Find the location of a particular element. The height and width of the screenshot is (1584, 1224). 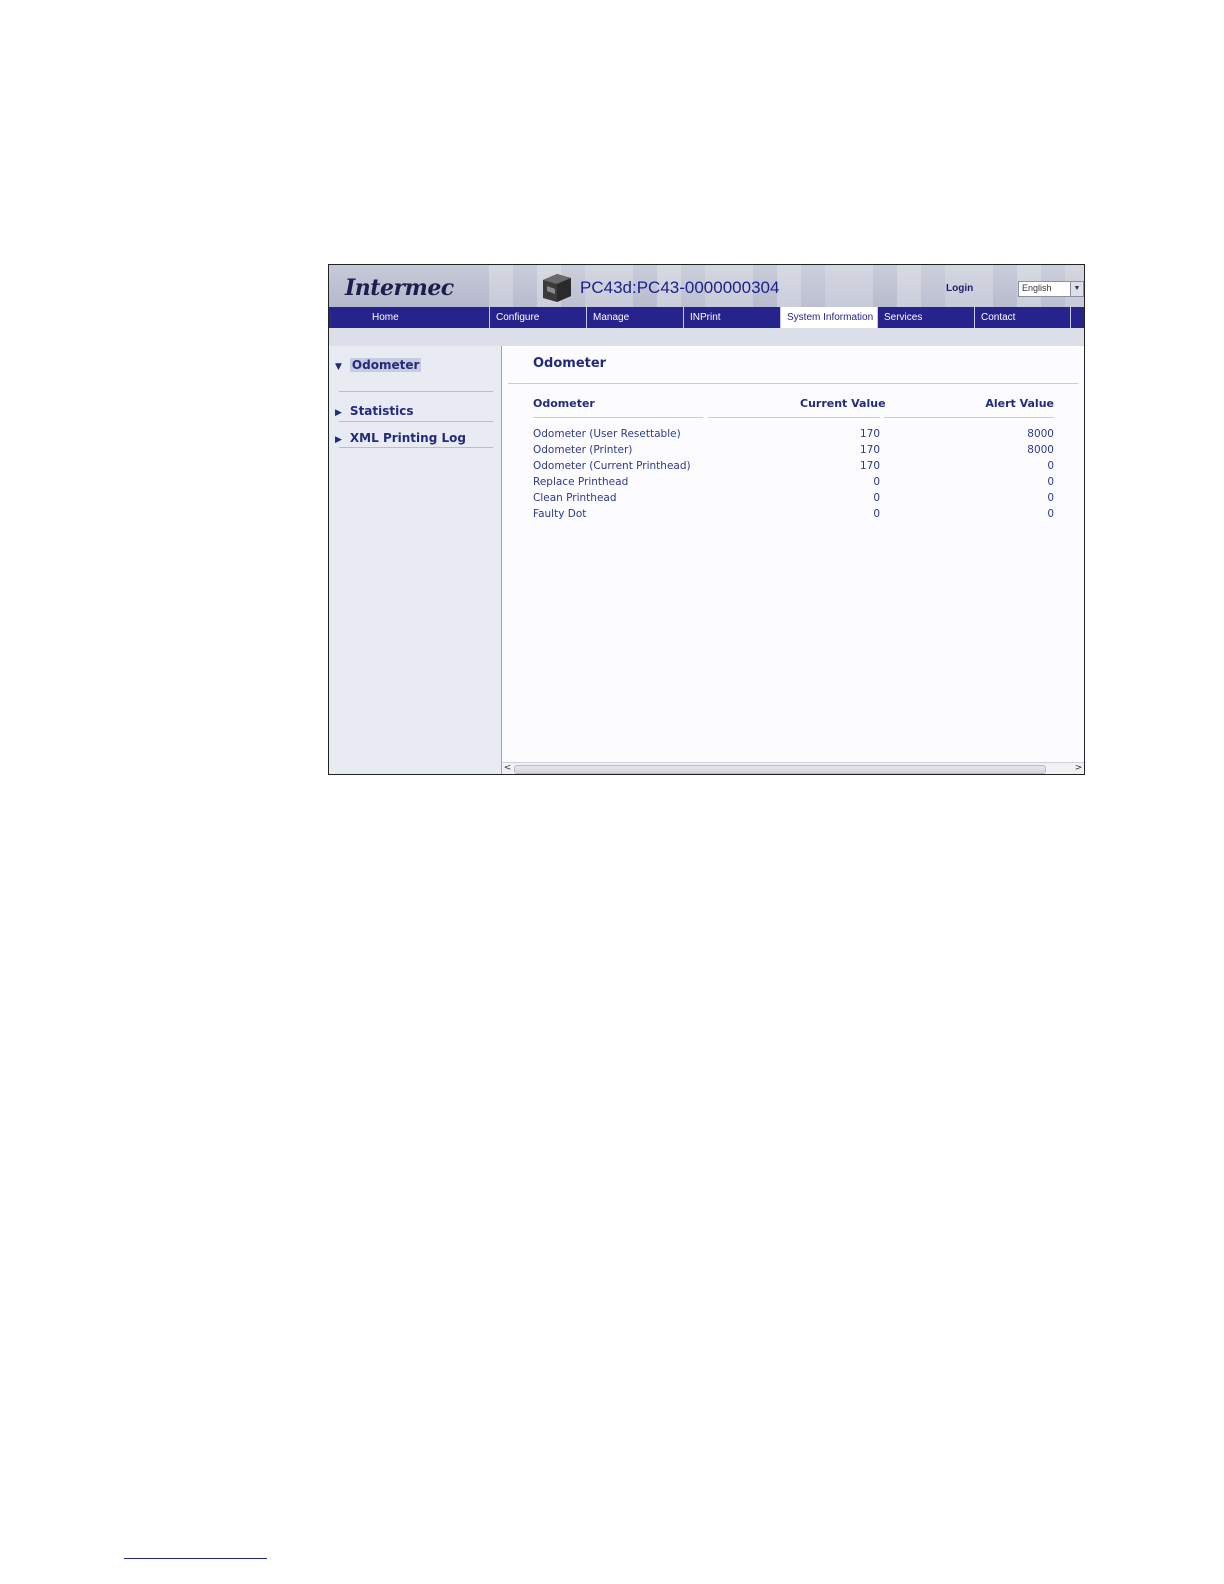

tab-home: Home is located at coordinates (409, 317).